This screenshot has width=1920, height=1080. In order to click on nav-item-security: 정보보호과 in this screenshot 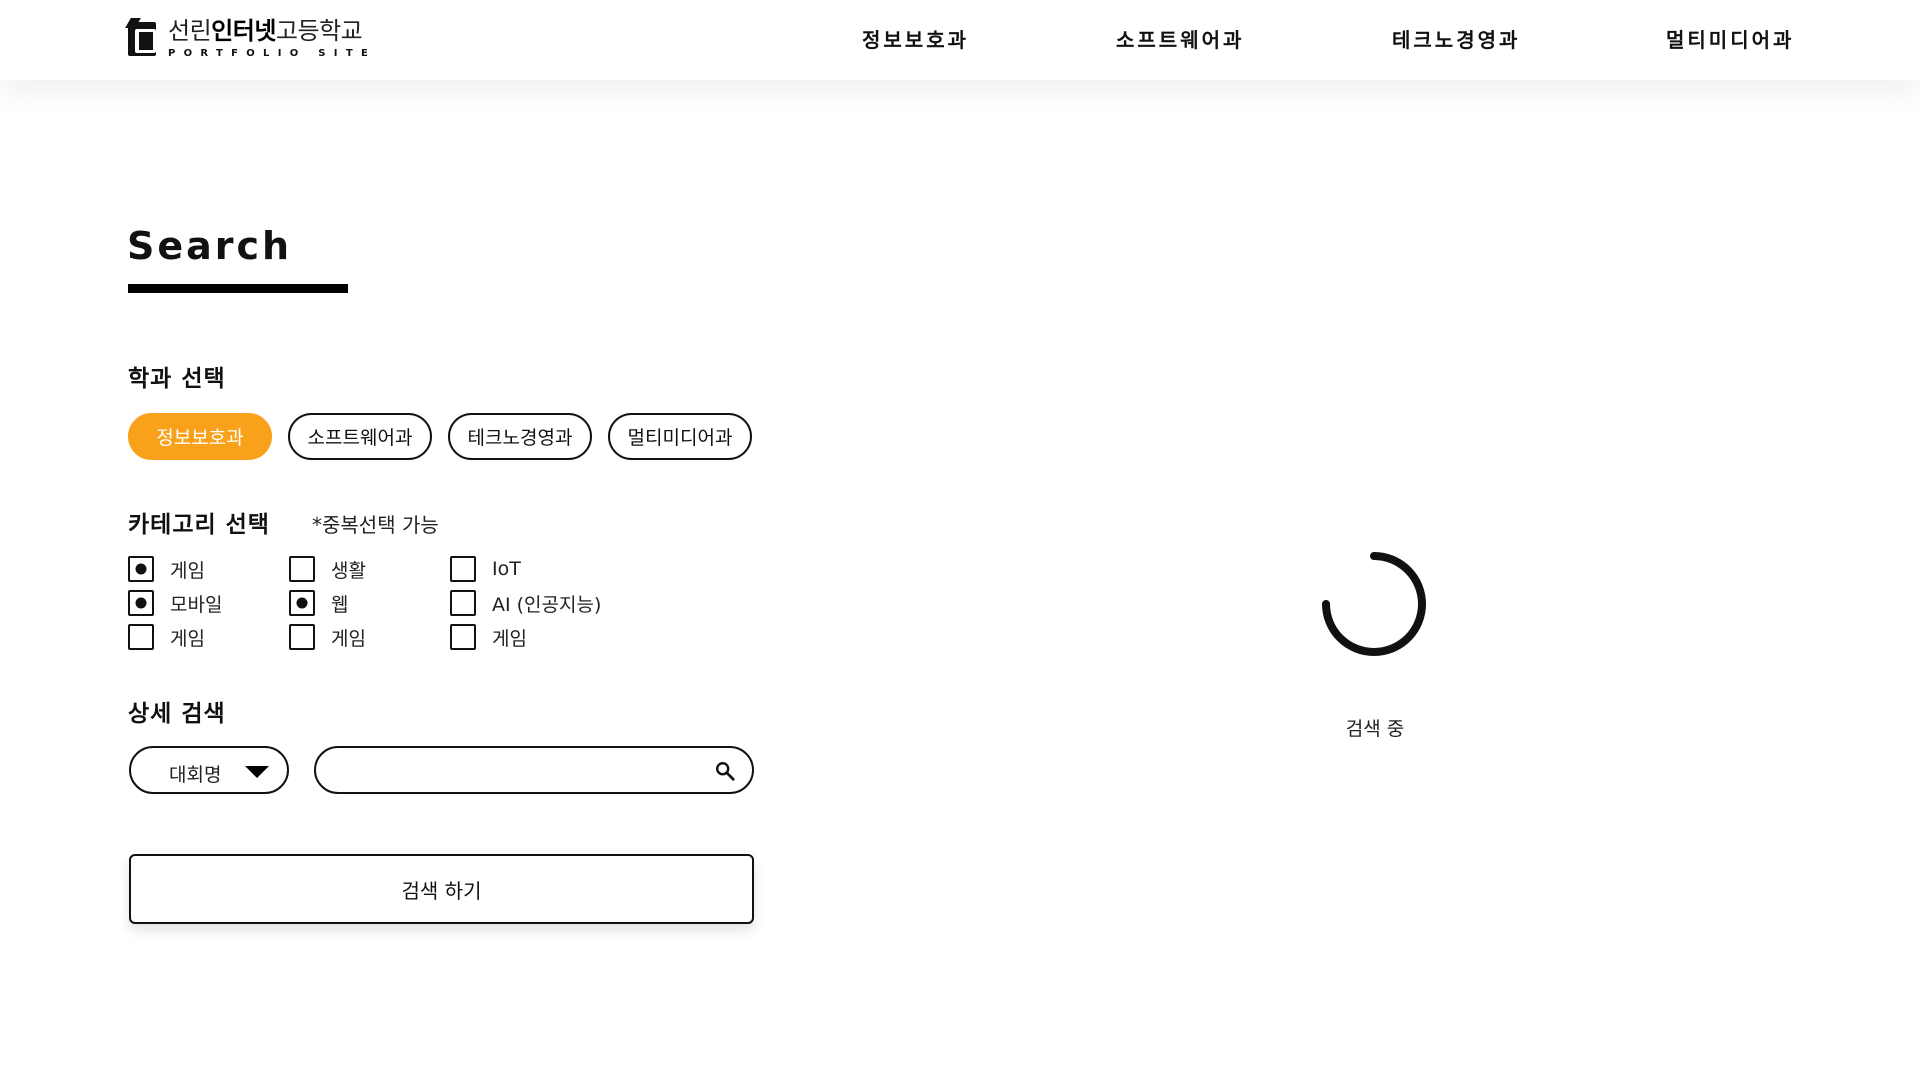, I will do `click(915, 38)`.